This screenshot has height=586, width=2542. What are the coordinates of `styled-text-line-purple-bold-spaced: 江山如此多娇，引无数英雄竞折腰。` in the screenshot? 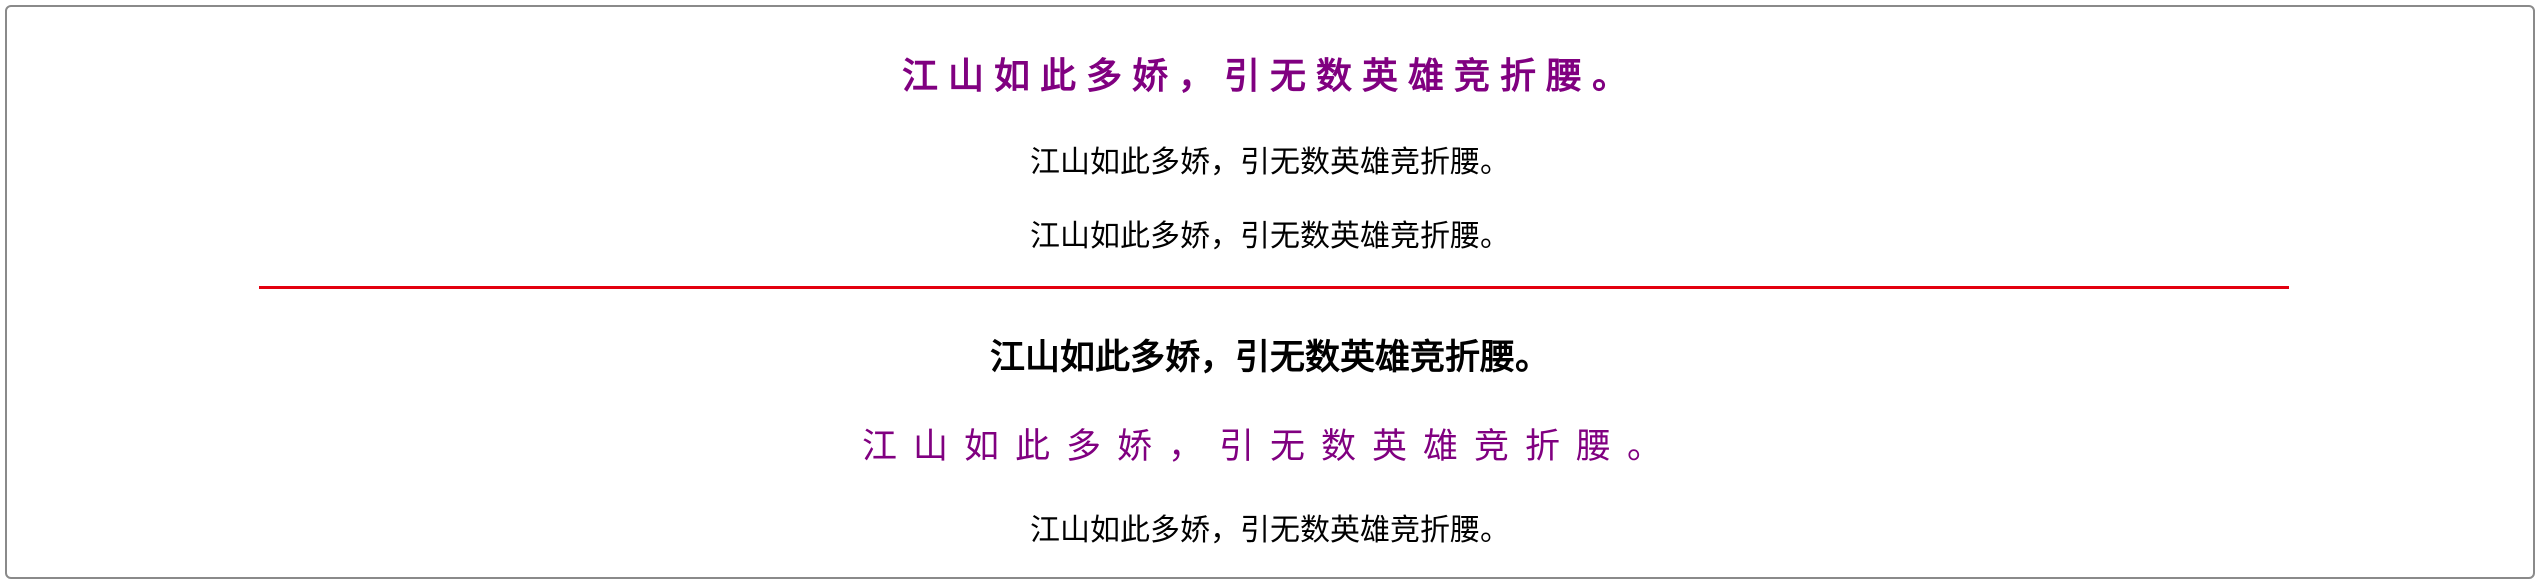 It's located at (1269, 76).